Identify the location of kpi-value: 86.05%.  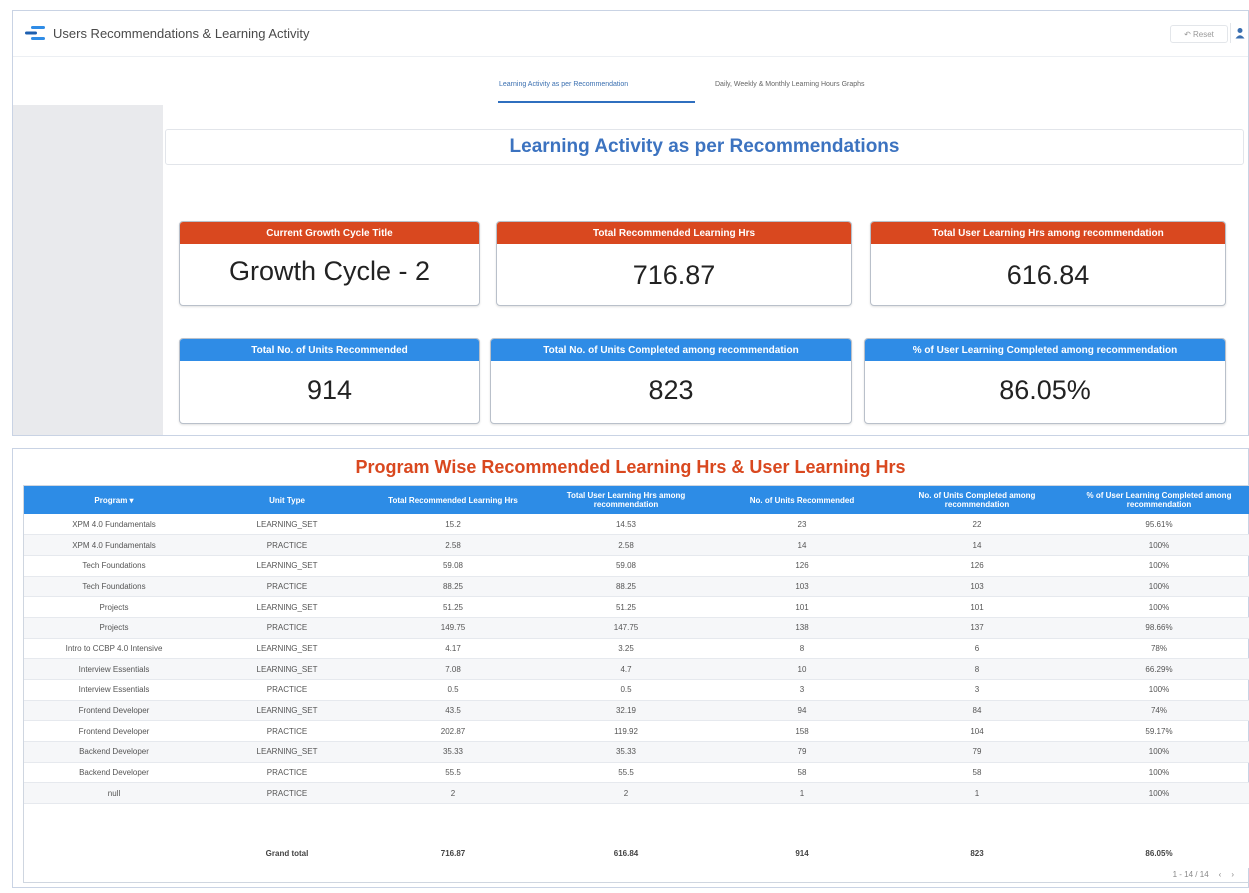
(1045, 390).